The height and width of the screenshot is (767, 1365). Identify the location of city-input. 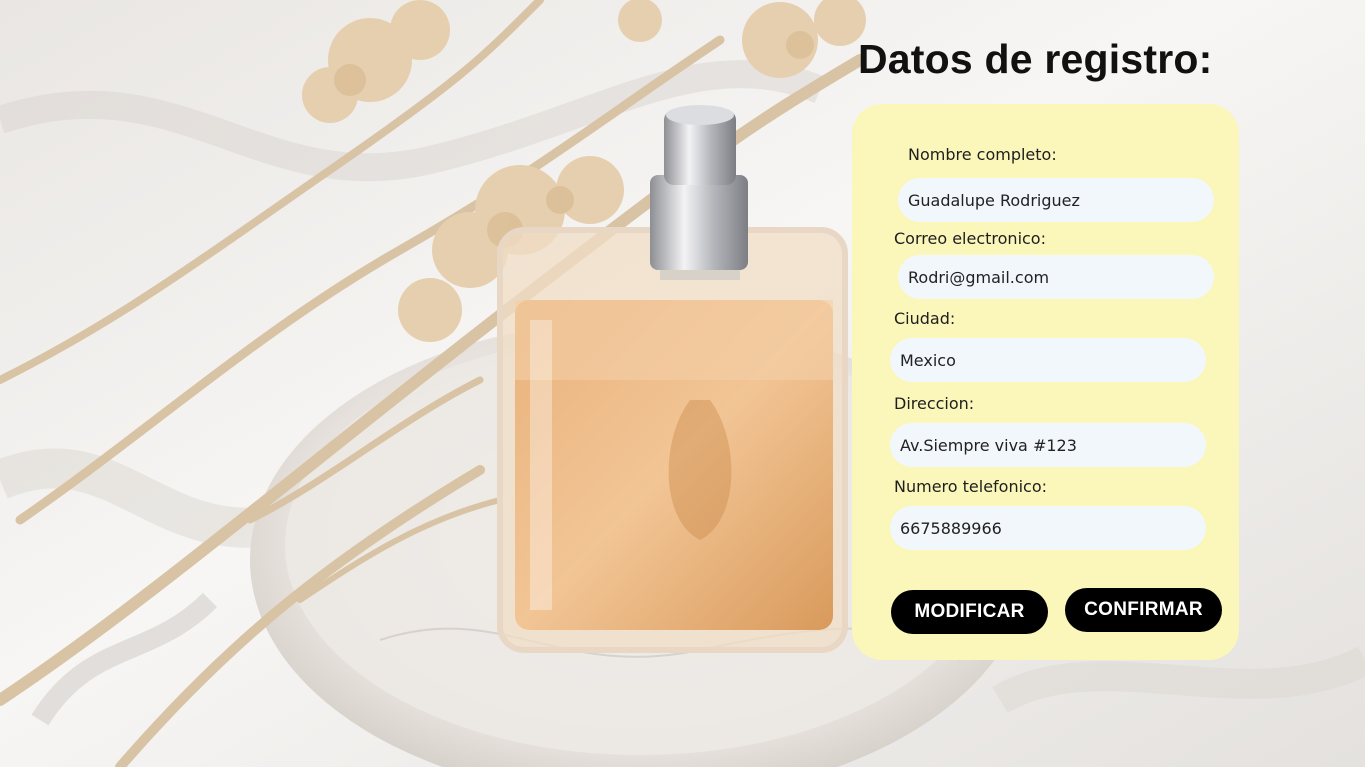
(1048, 360).